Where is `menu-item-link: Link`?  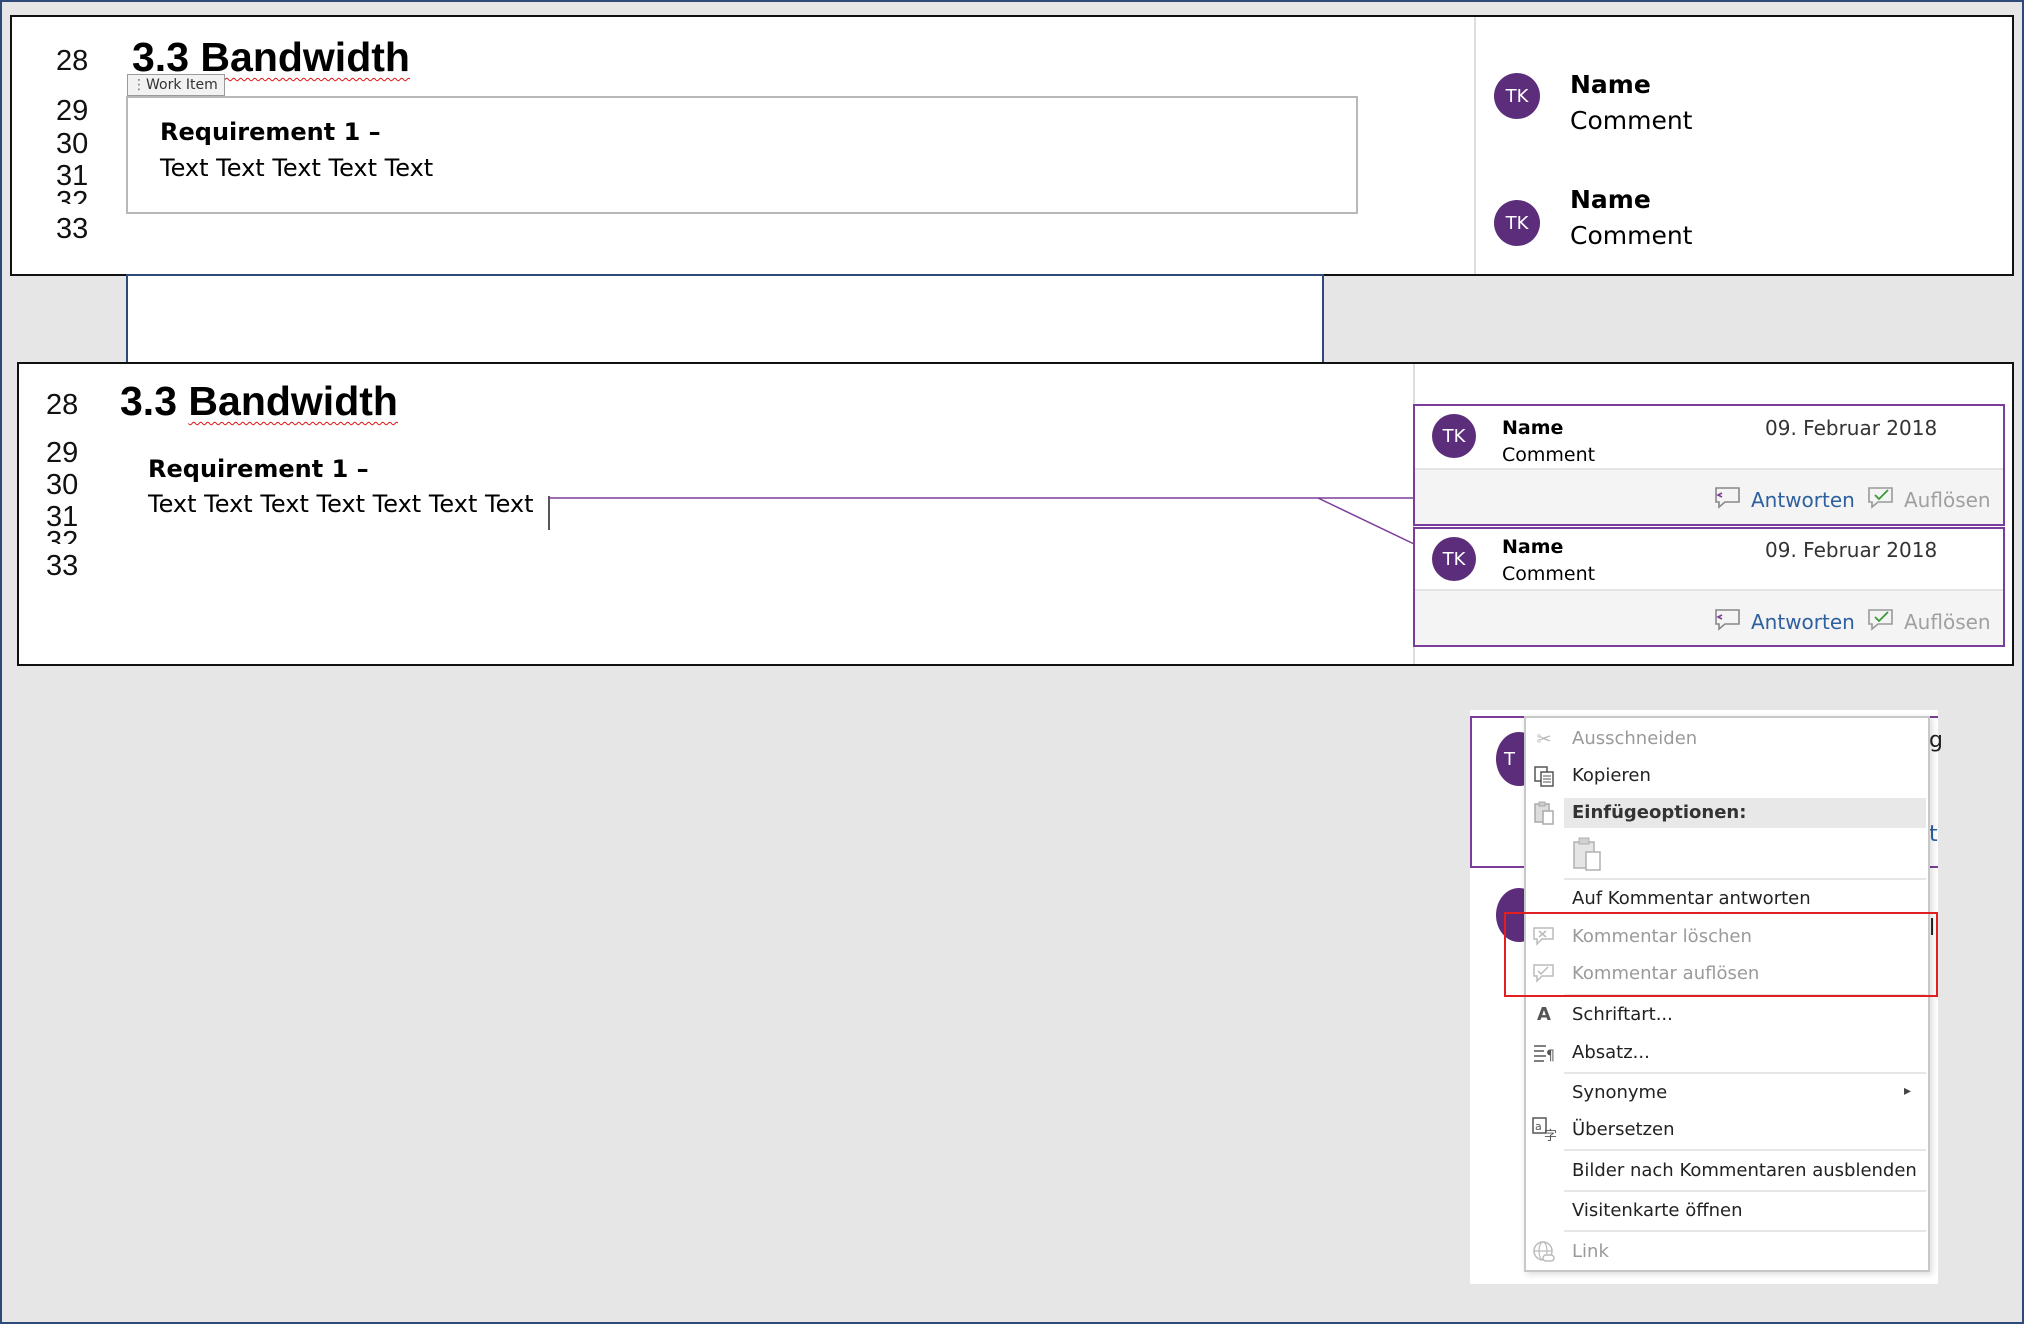
menu-item-link: Link is located at coordinates (1590, 1251).